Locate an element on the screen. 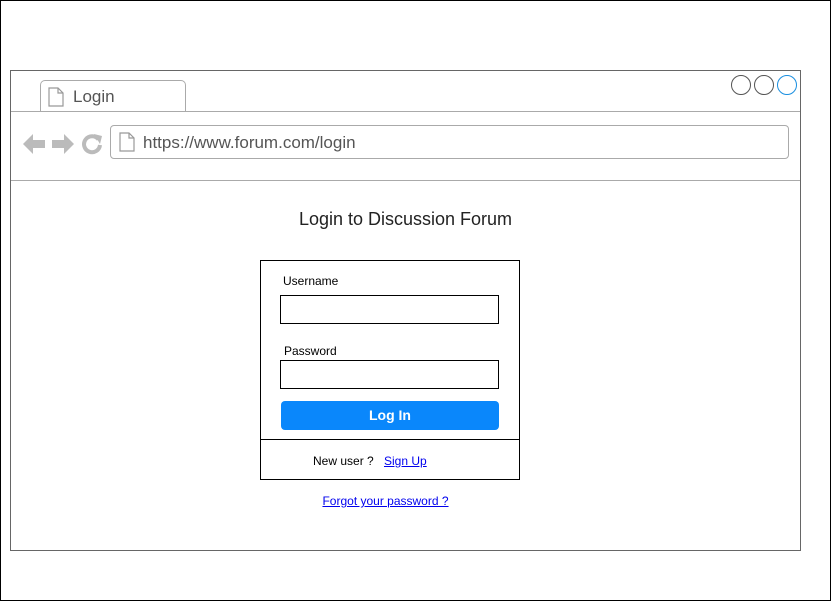 The image size is (831, 601). maximize-button is located at coordinates (787, 85).